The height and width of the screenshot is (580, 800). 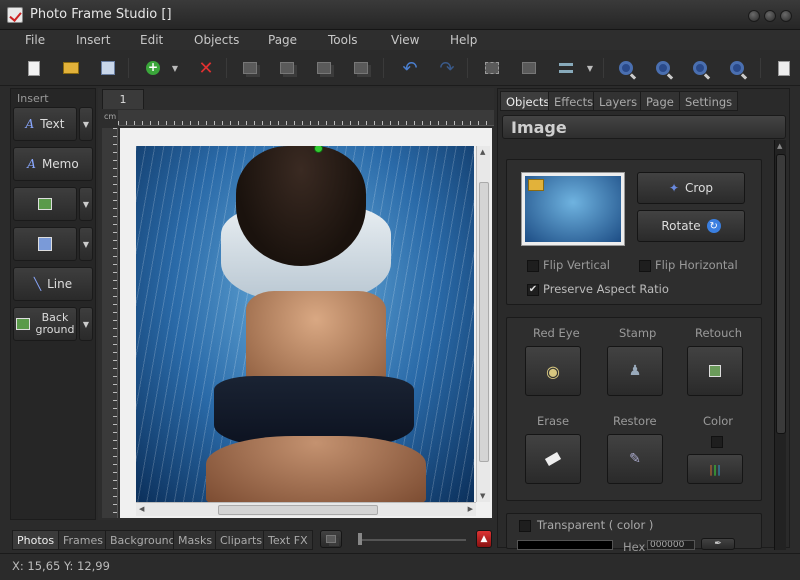 What do you see at coordinates (691, 226) in the screenshot?
I see `rotate-button: Rotate ↻` at bounding box center [691, 226].